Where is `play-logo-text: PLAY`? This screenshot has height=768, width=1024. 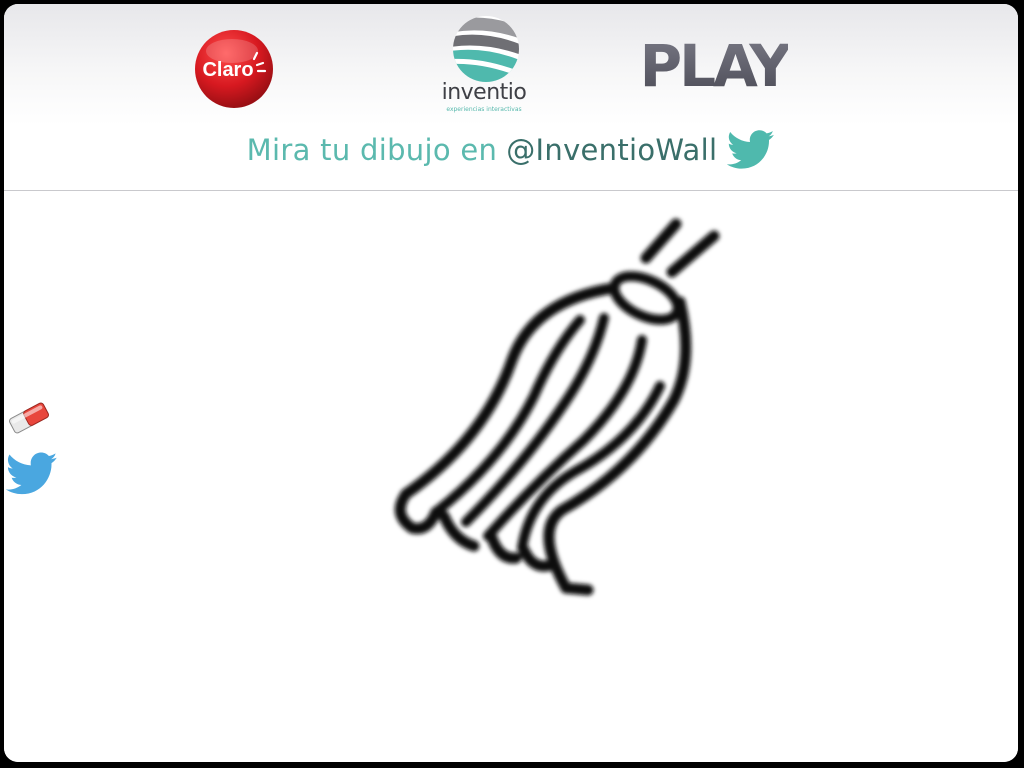
play-logo-text: PLAY is located at coordinates (714, 64).